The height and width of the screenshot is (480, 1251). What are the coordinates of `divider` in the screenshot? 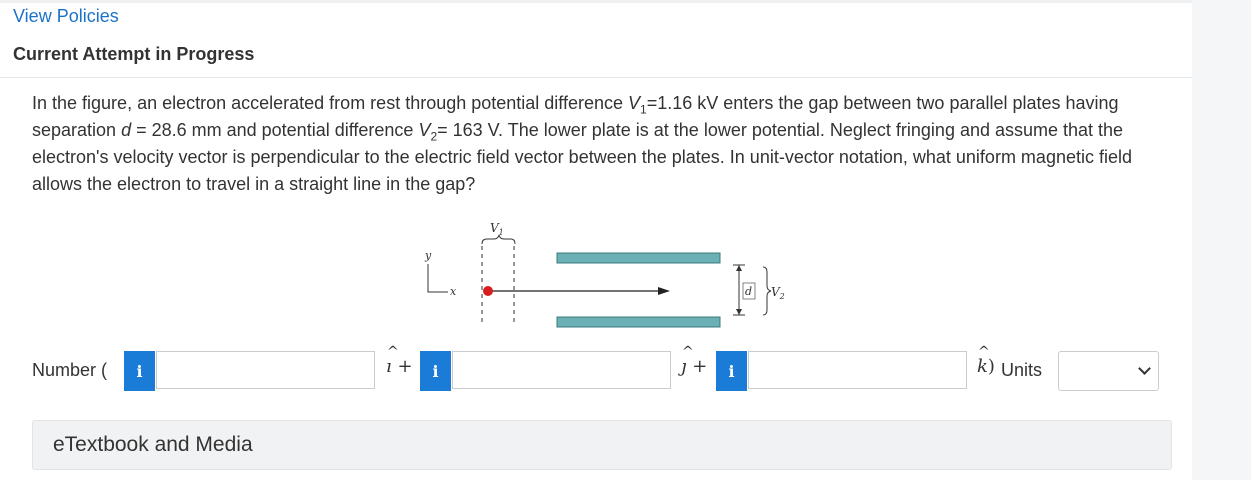 It's located at (596, 77).